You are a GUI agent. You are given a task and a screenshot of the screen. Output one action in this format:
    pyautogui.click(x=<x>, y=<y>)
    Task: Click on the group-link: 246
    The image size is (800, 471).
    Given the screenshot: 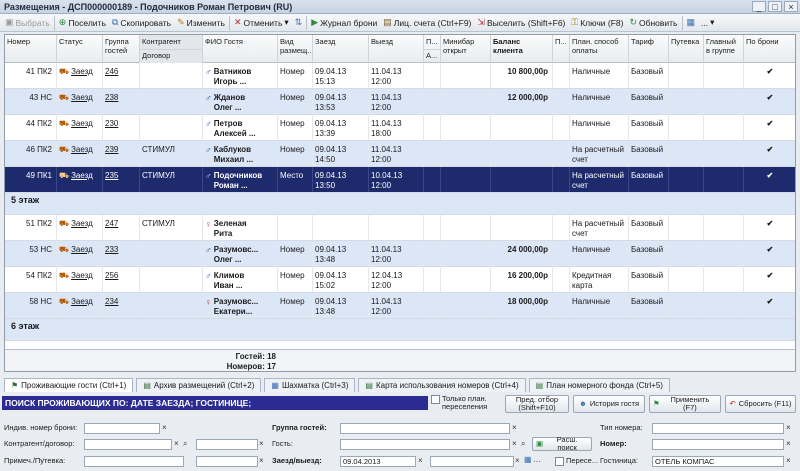 What is the action you would take?
    pyautogui.click(x=111, y=71)
    